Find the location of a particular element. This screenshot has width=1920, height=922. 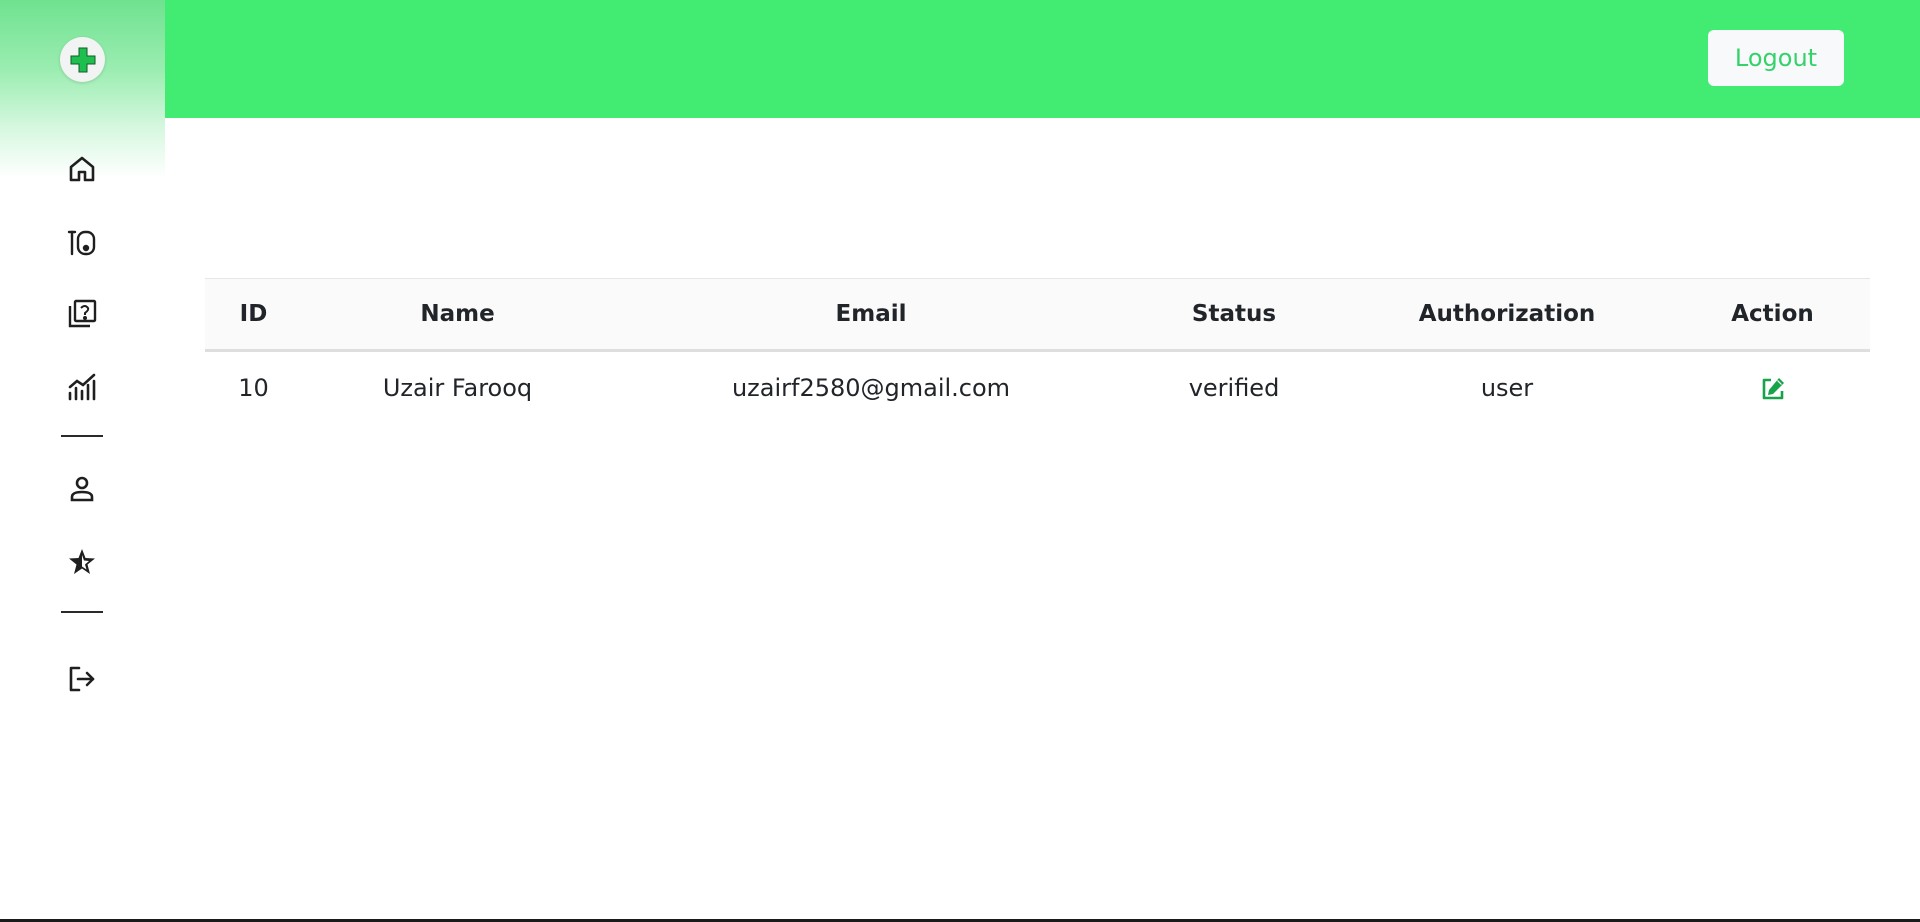

user-icon is located at coordinates (82, 489).